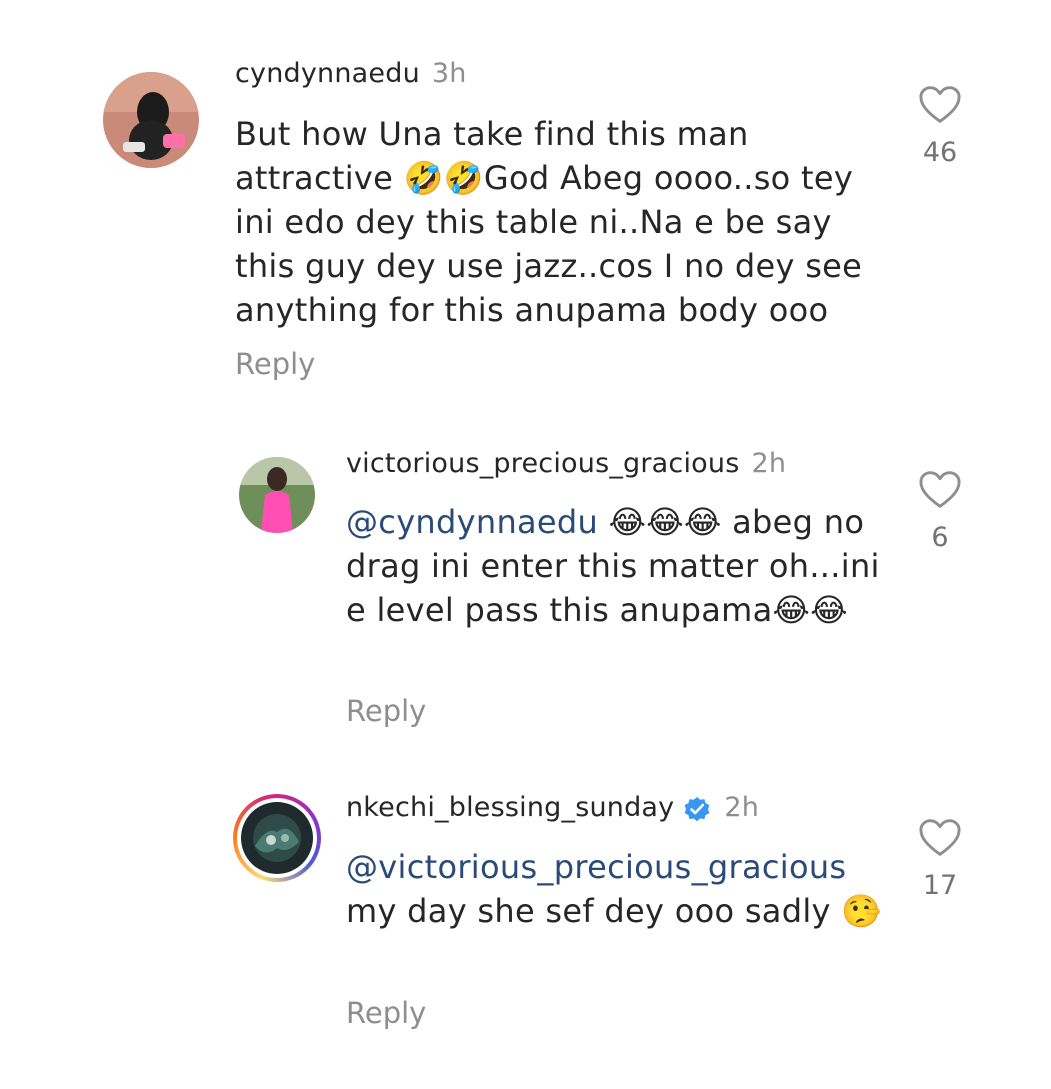 Image resolution: width=1051 pixels, height=1089 pixels. I want to click on mention-link: @victorious_precious_gracious, so click(596, 867).